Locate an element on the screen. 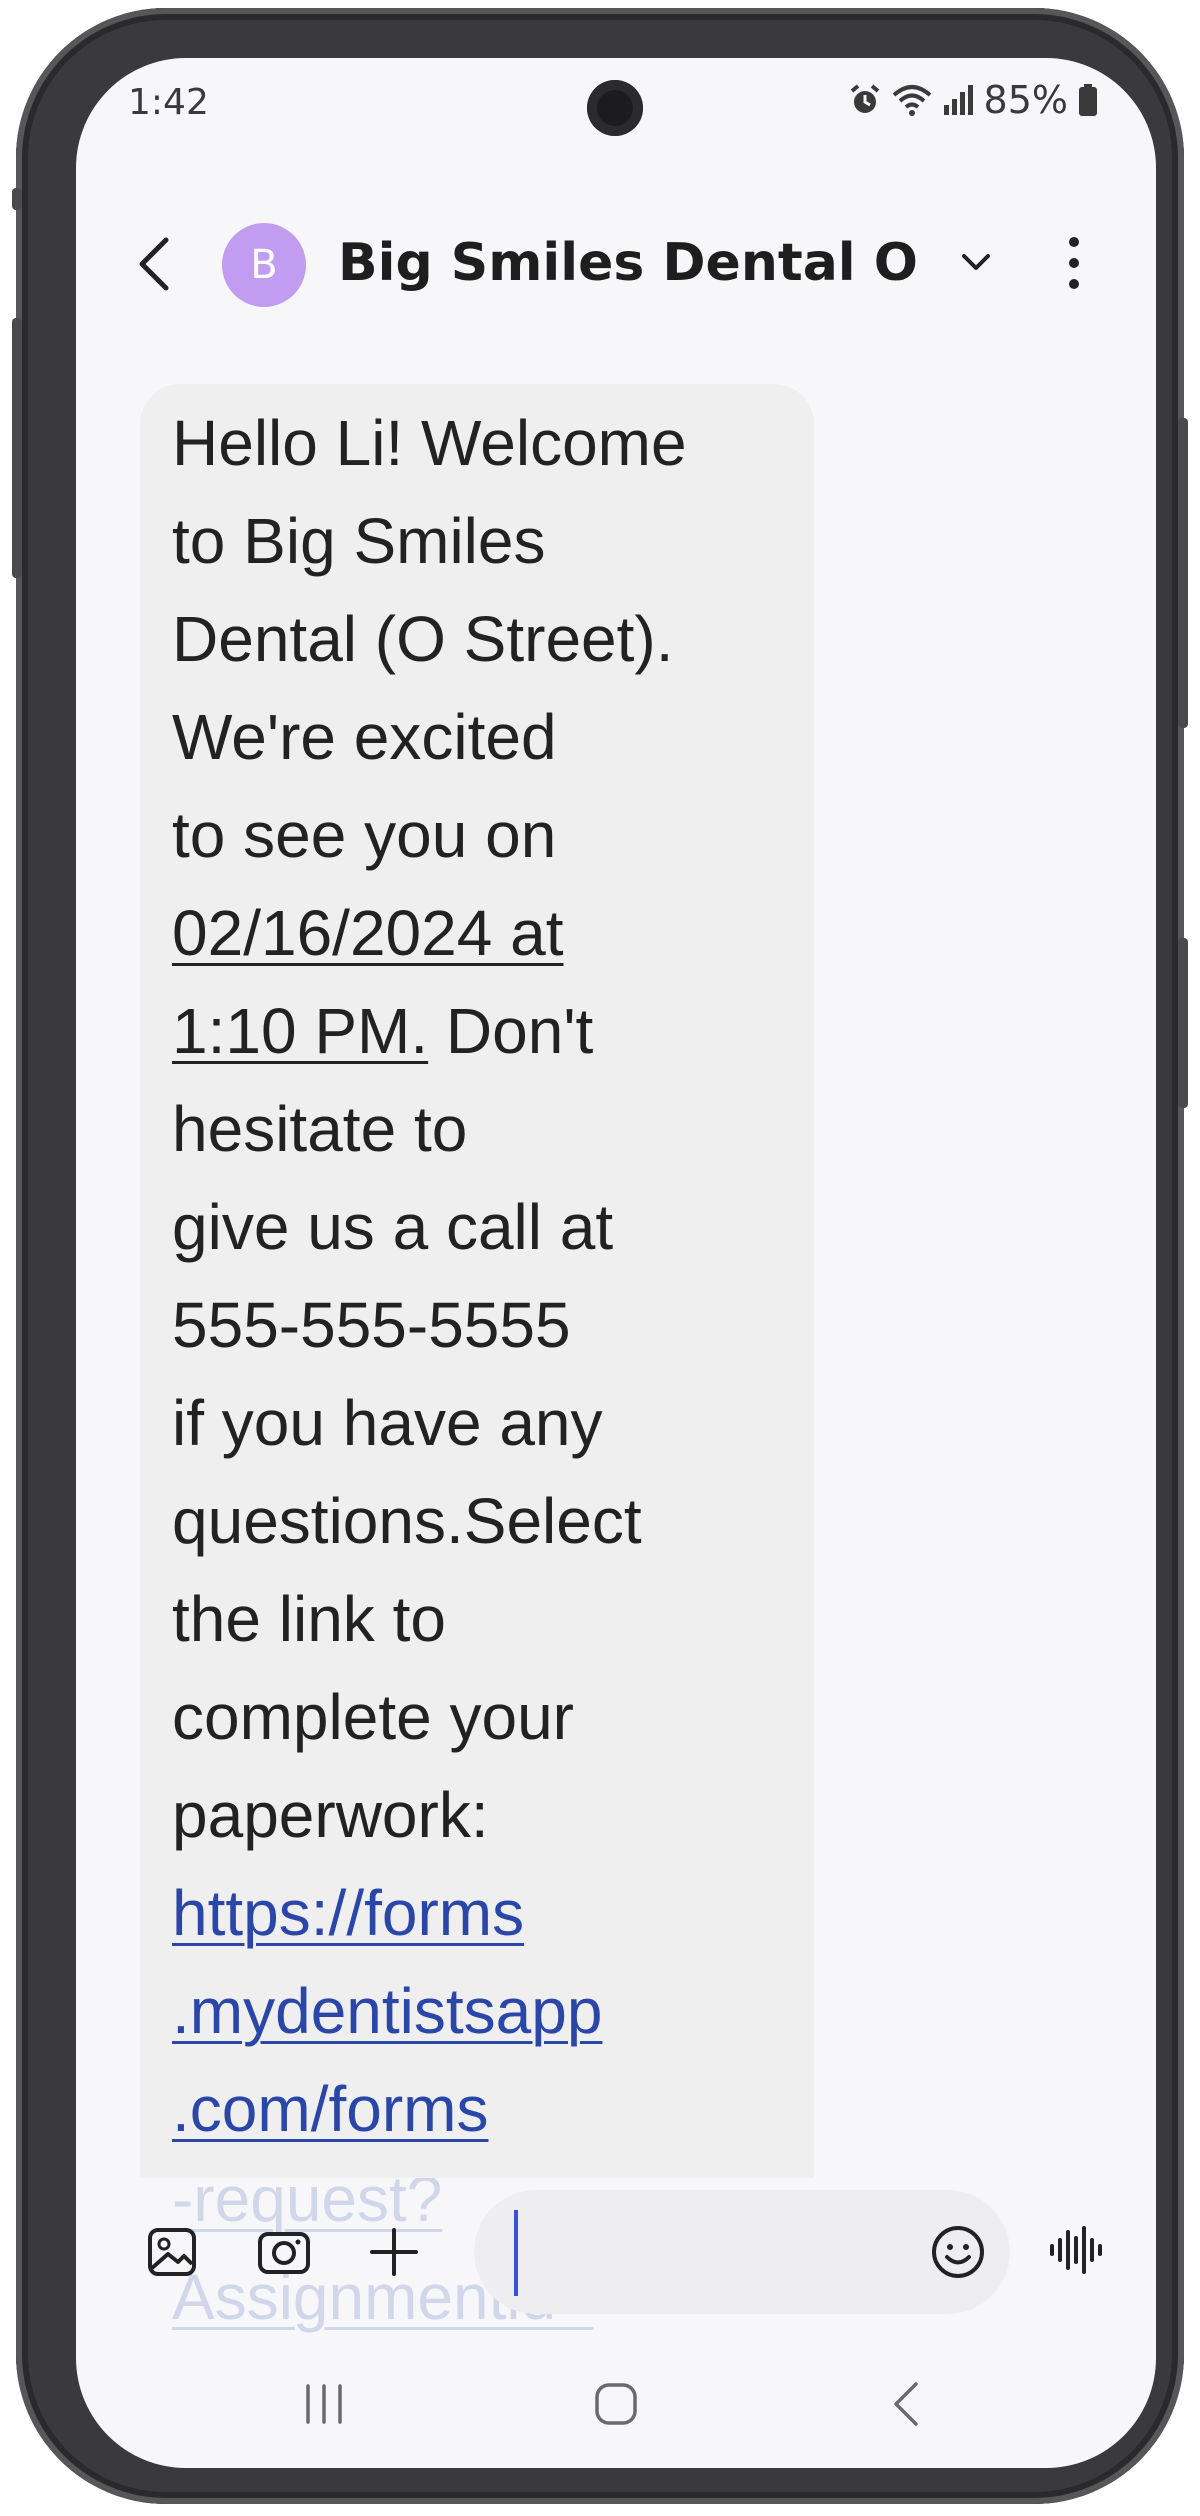 This screenshot has height=2516, width=1200. phone-number: 555-555-5555 is located at coordinates (482, 1325).